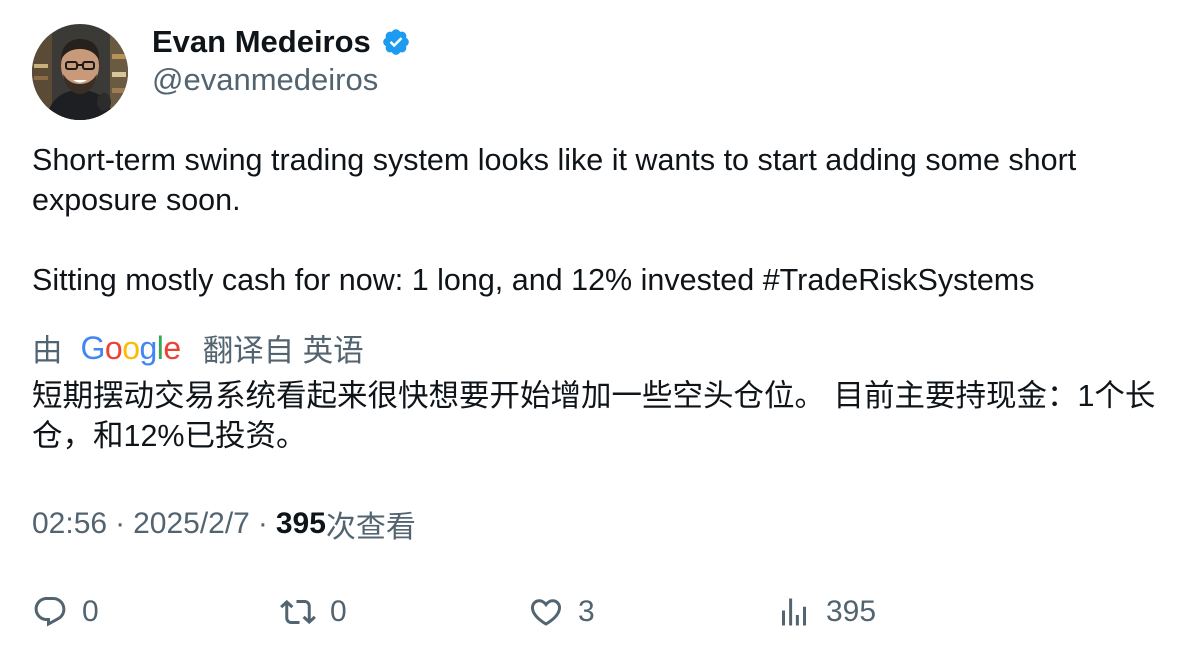 This screenshot has height=658, width=1196. What do you see at coordinates (198, 348) in the screenshot?
I see `translation-attribution: 由 Google 翻译自 英语` at bounding box center [198, 348].